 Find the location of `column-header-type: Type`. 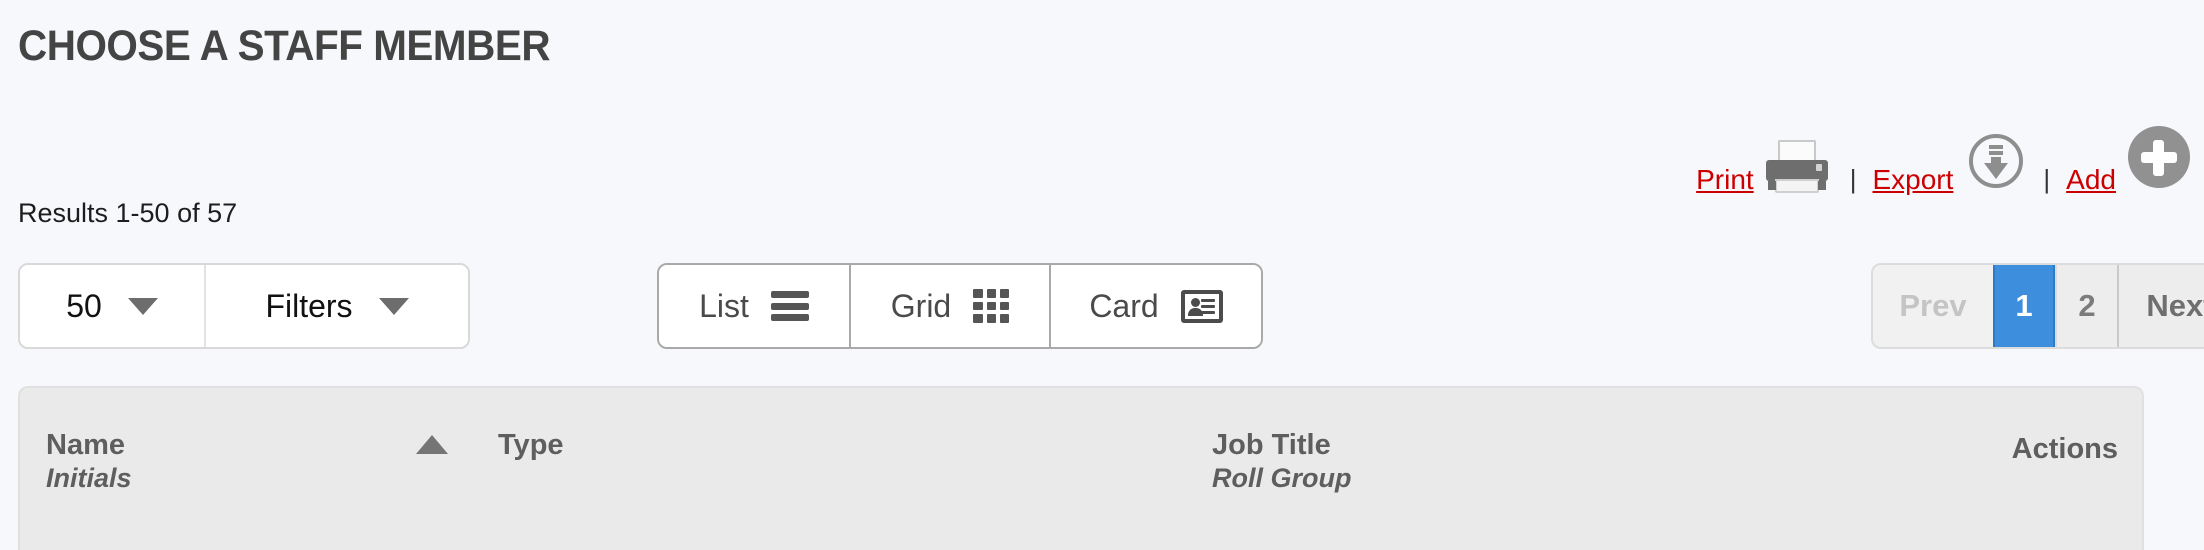

column-header-type: Type is located at coordinates (531, 445).